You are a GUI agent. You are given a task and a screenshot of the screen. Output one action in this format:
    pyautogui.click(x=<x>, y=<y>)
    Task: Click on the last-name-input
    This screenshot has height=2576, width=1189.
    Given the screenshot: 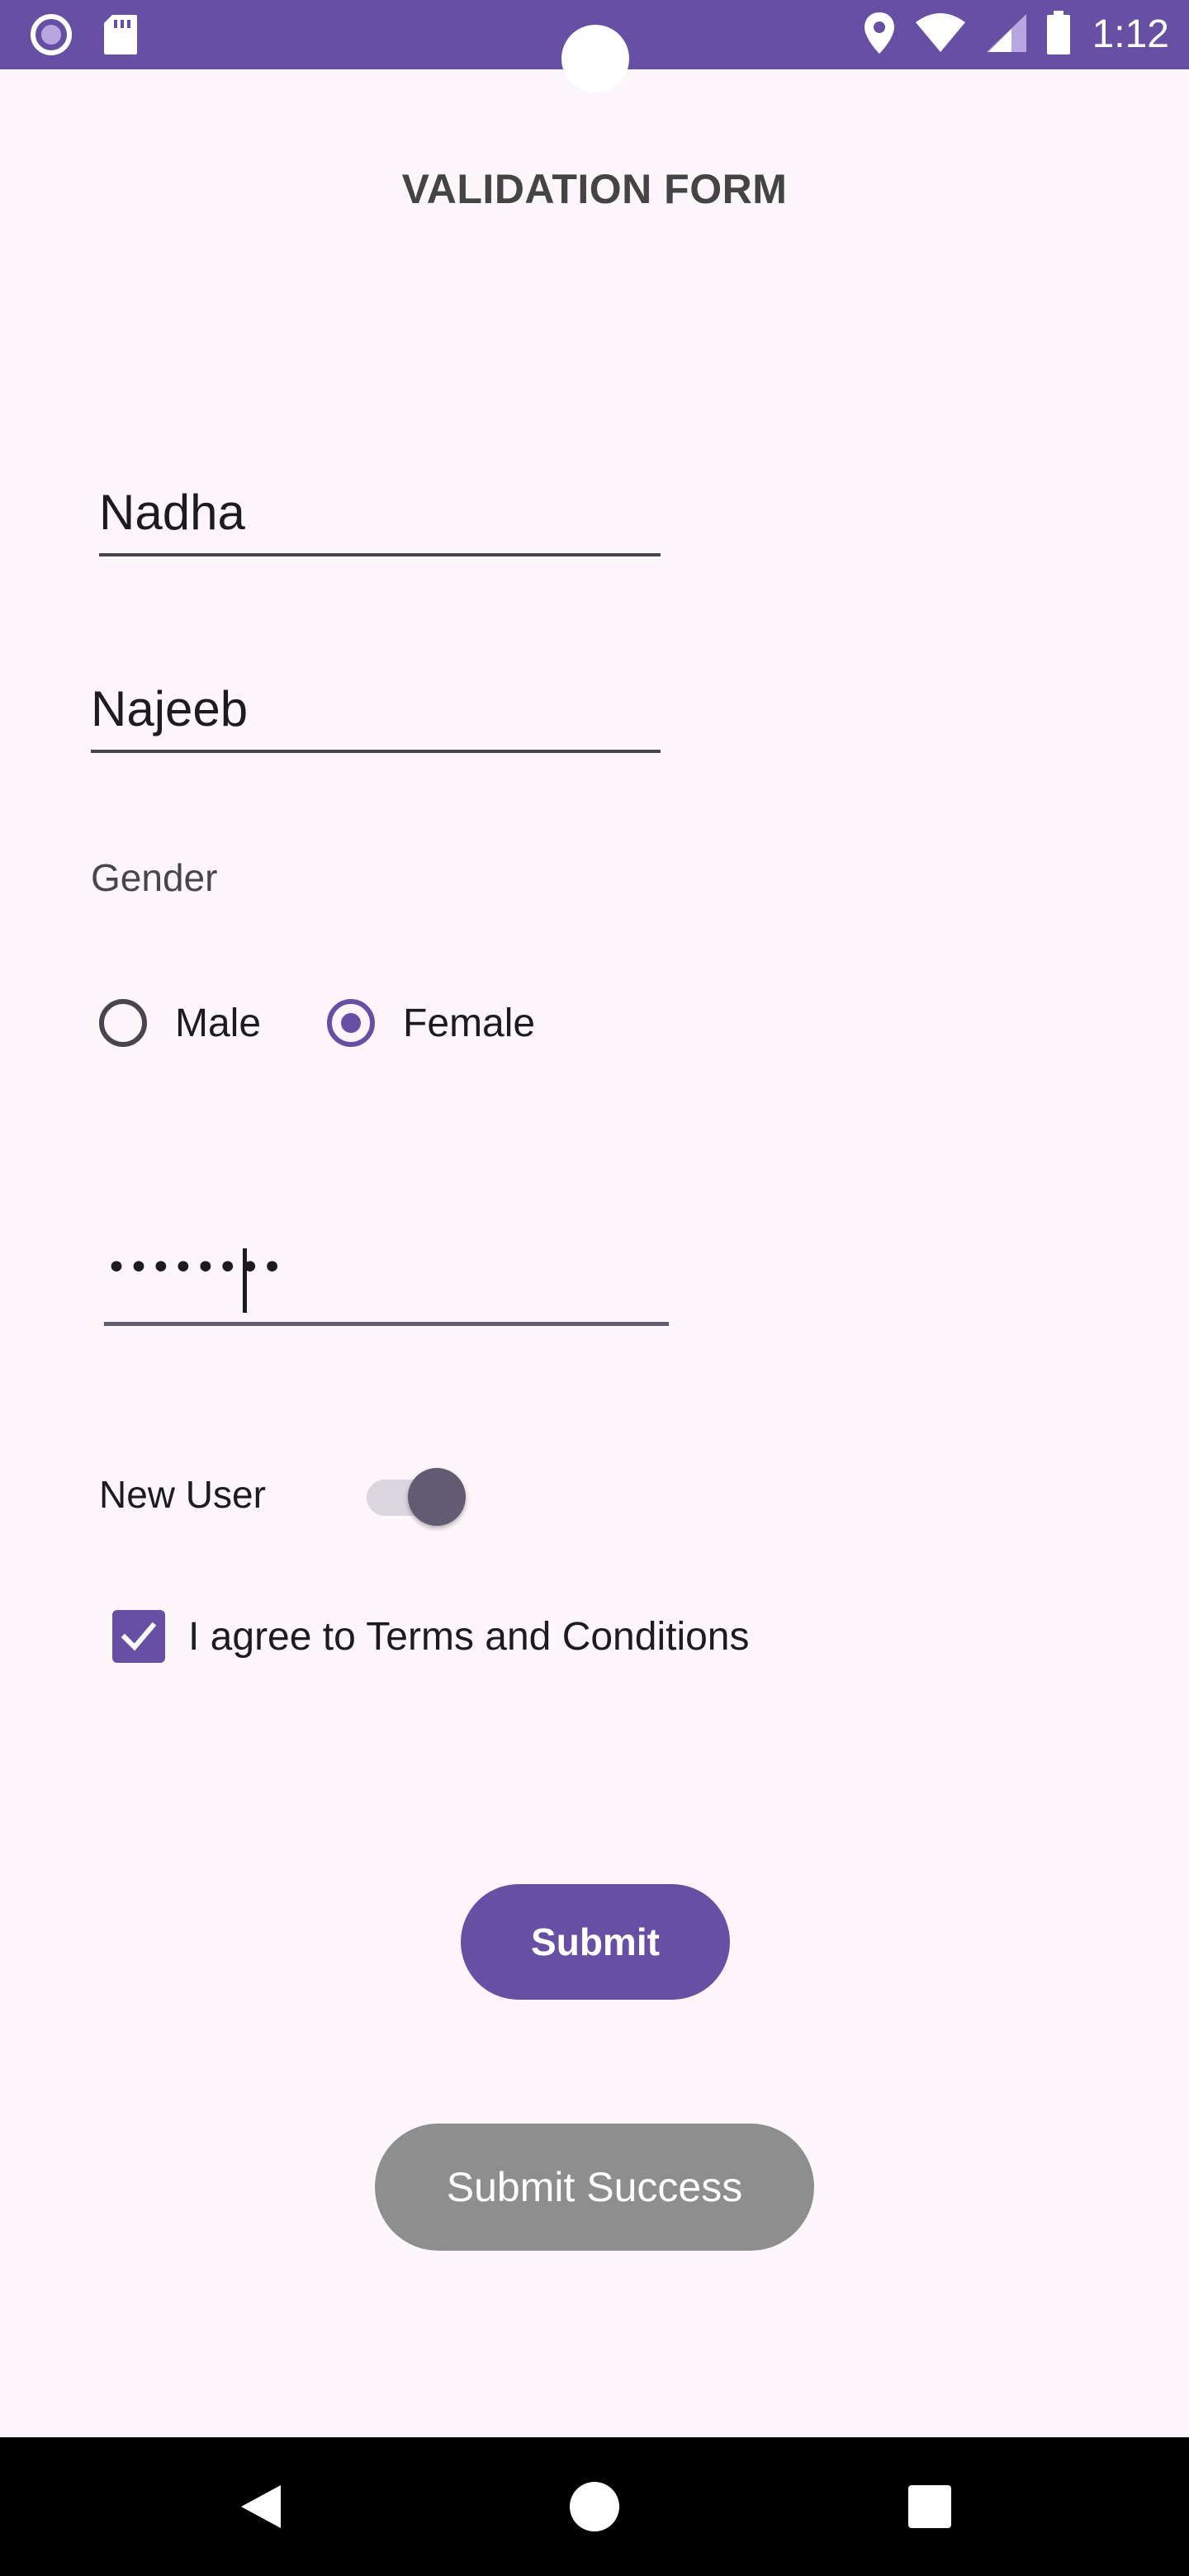 What is the action you would take?
    pyautogui.click(x=376, y=710)
    